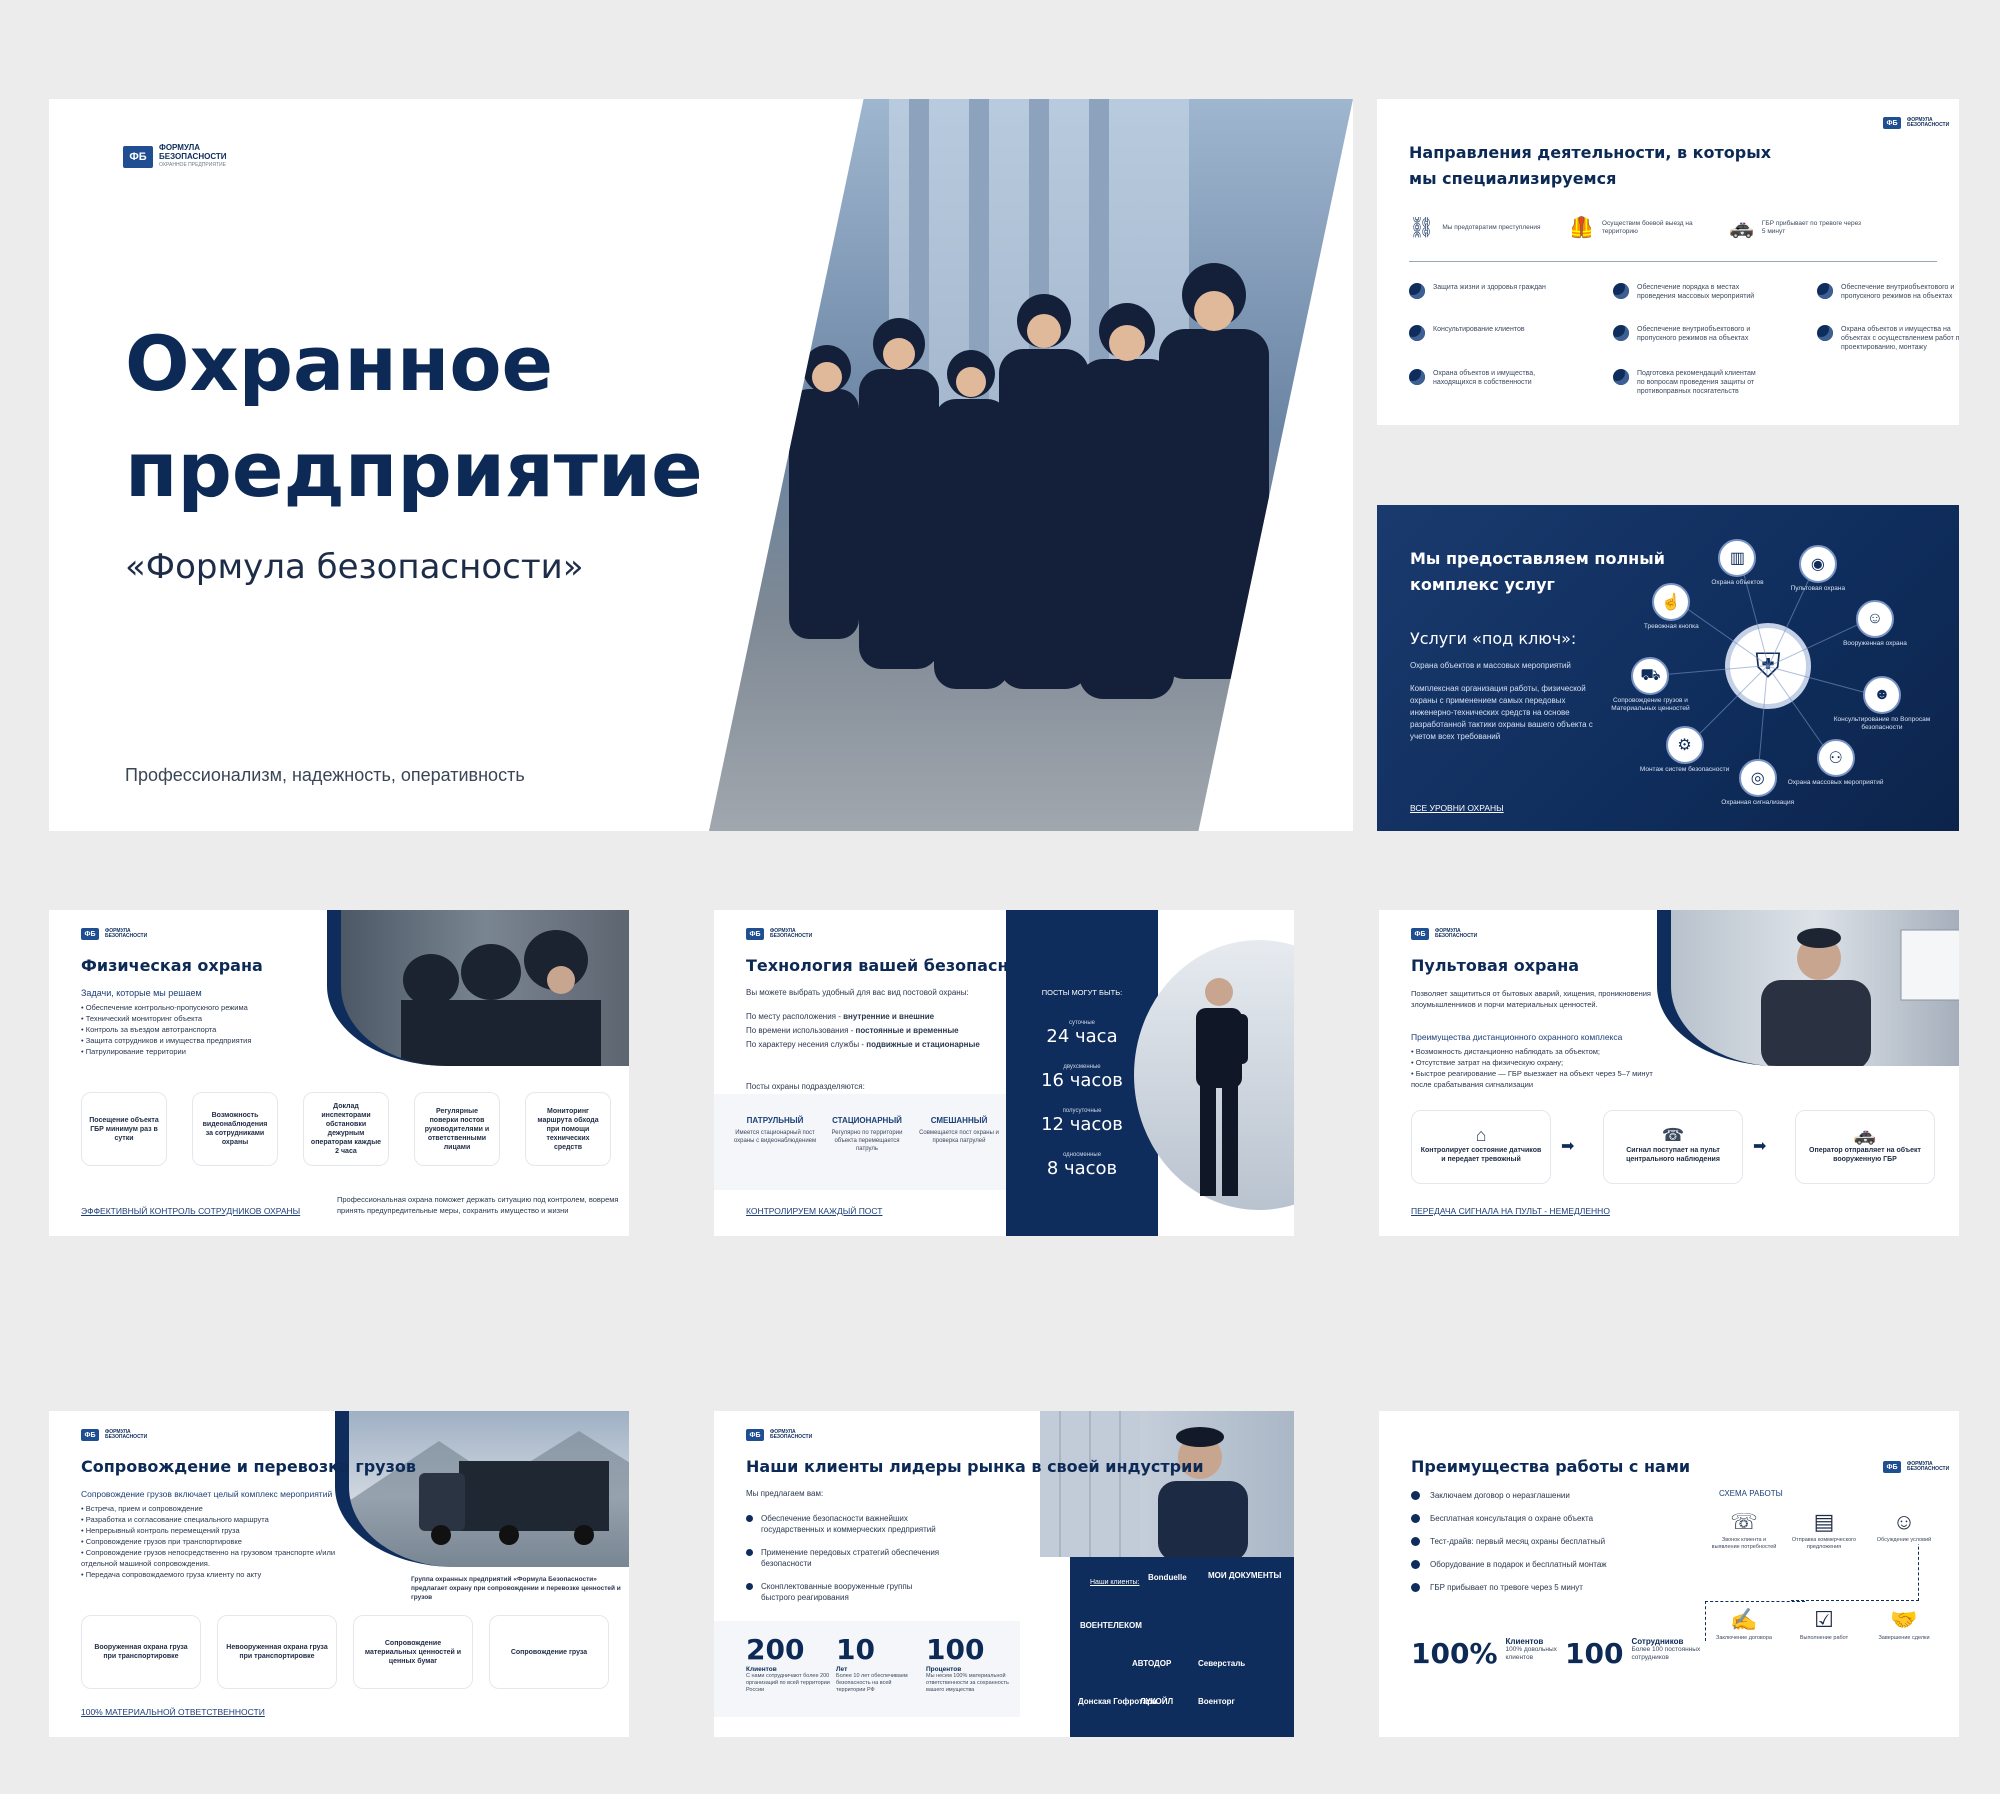 The height and width of the screenshot is (1794, 2000). I want to click on hours-value: 8 часов, so click(1082, 1168).